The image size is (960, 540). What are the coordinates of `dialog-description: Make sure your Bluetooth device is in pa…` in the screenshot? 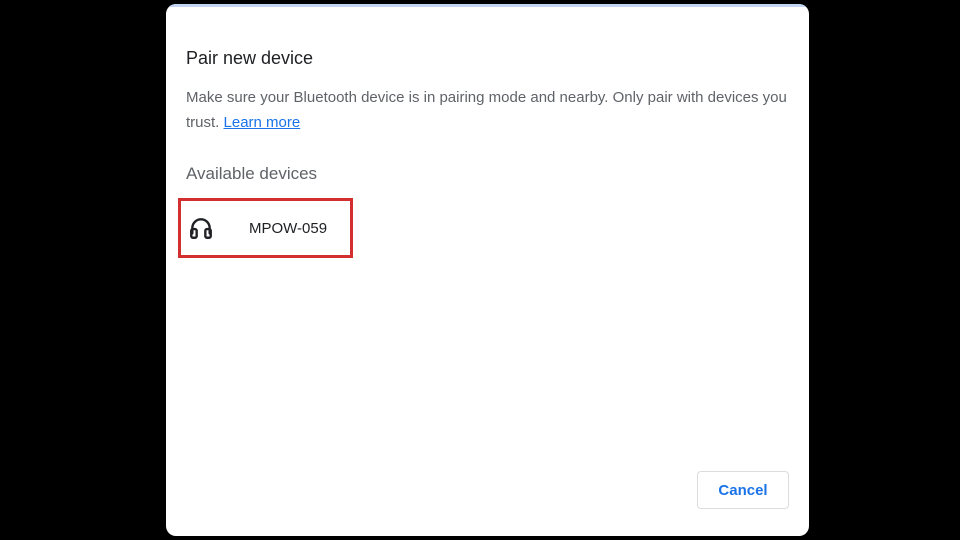 It's located at (491, 110).